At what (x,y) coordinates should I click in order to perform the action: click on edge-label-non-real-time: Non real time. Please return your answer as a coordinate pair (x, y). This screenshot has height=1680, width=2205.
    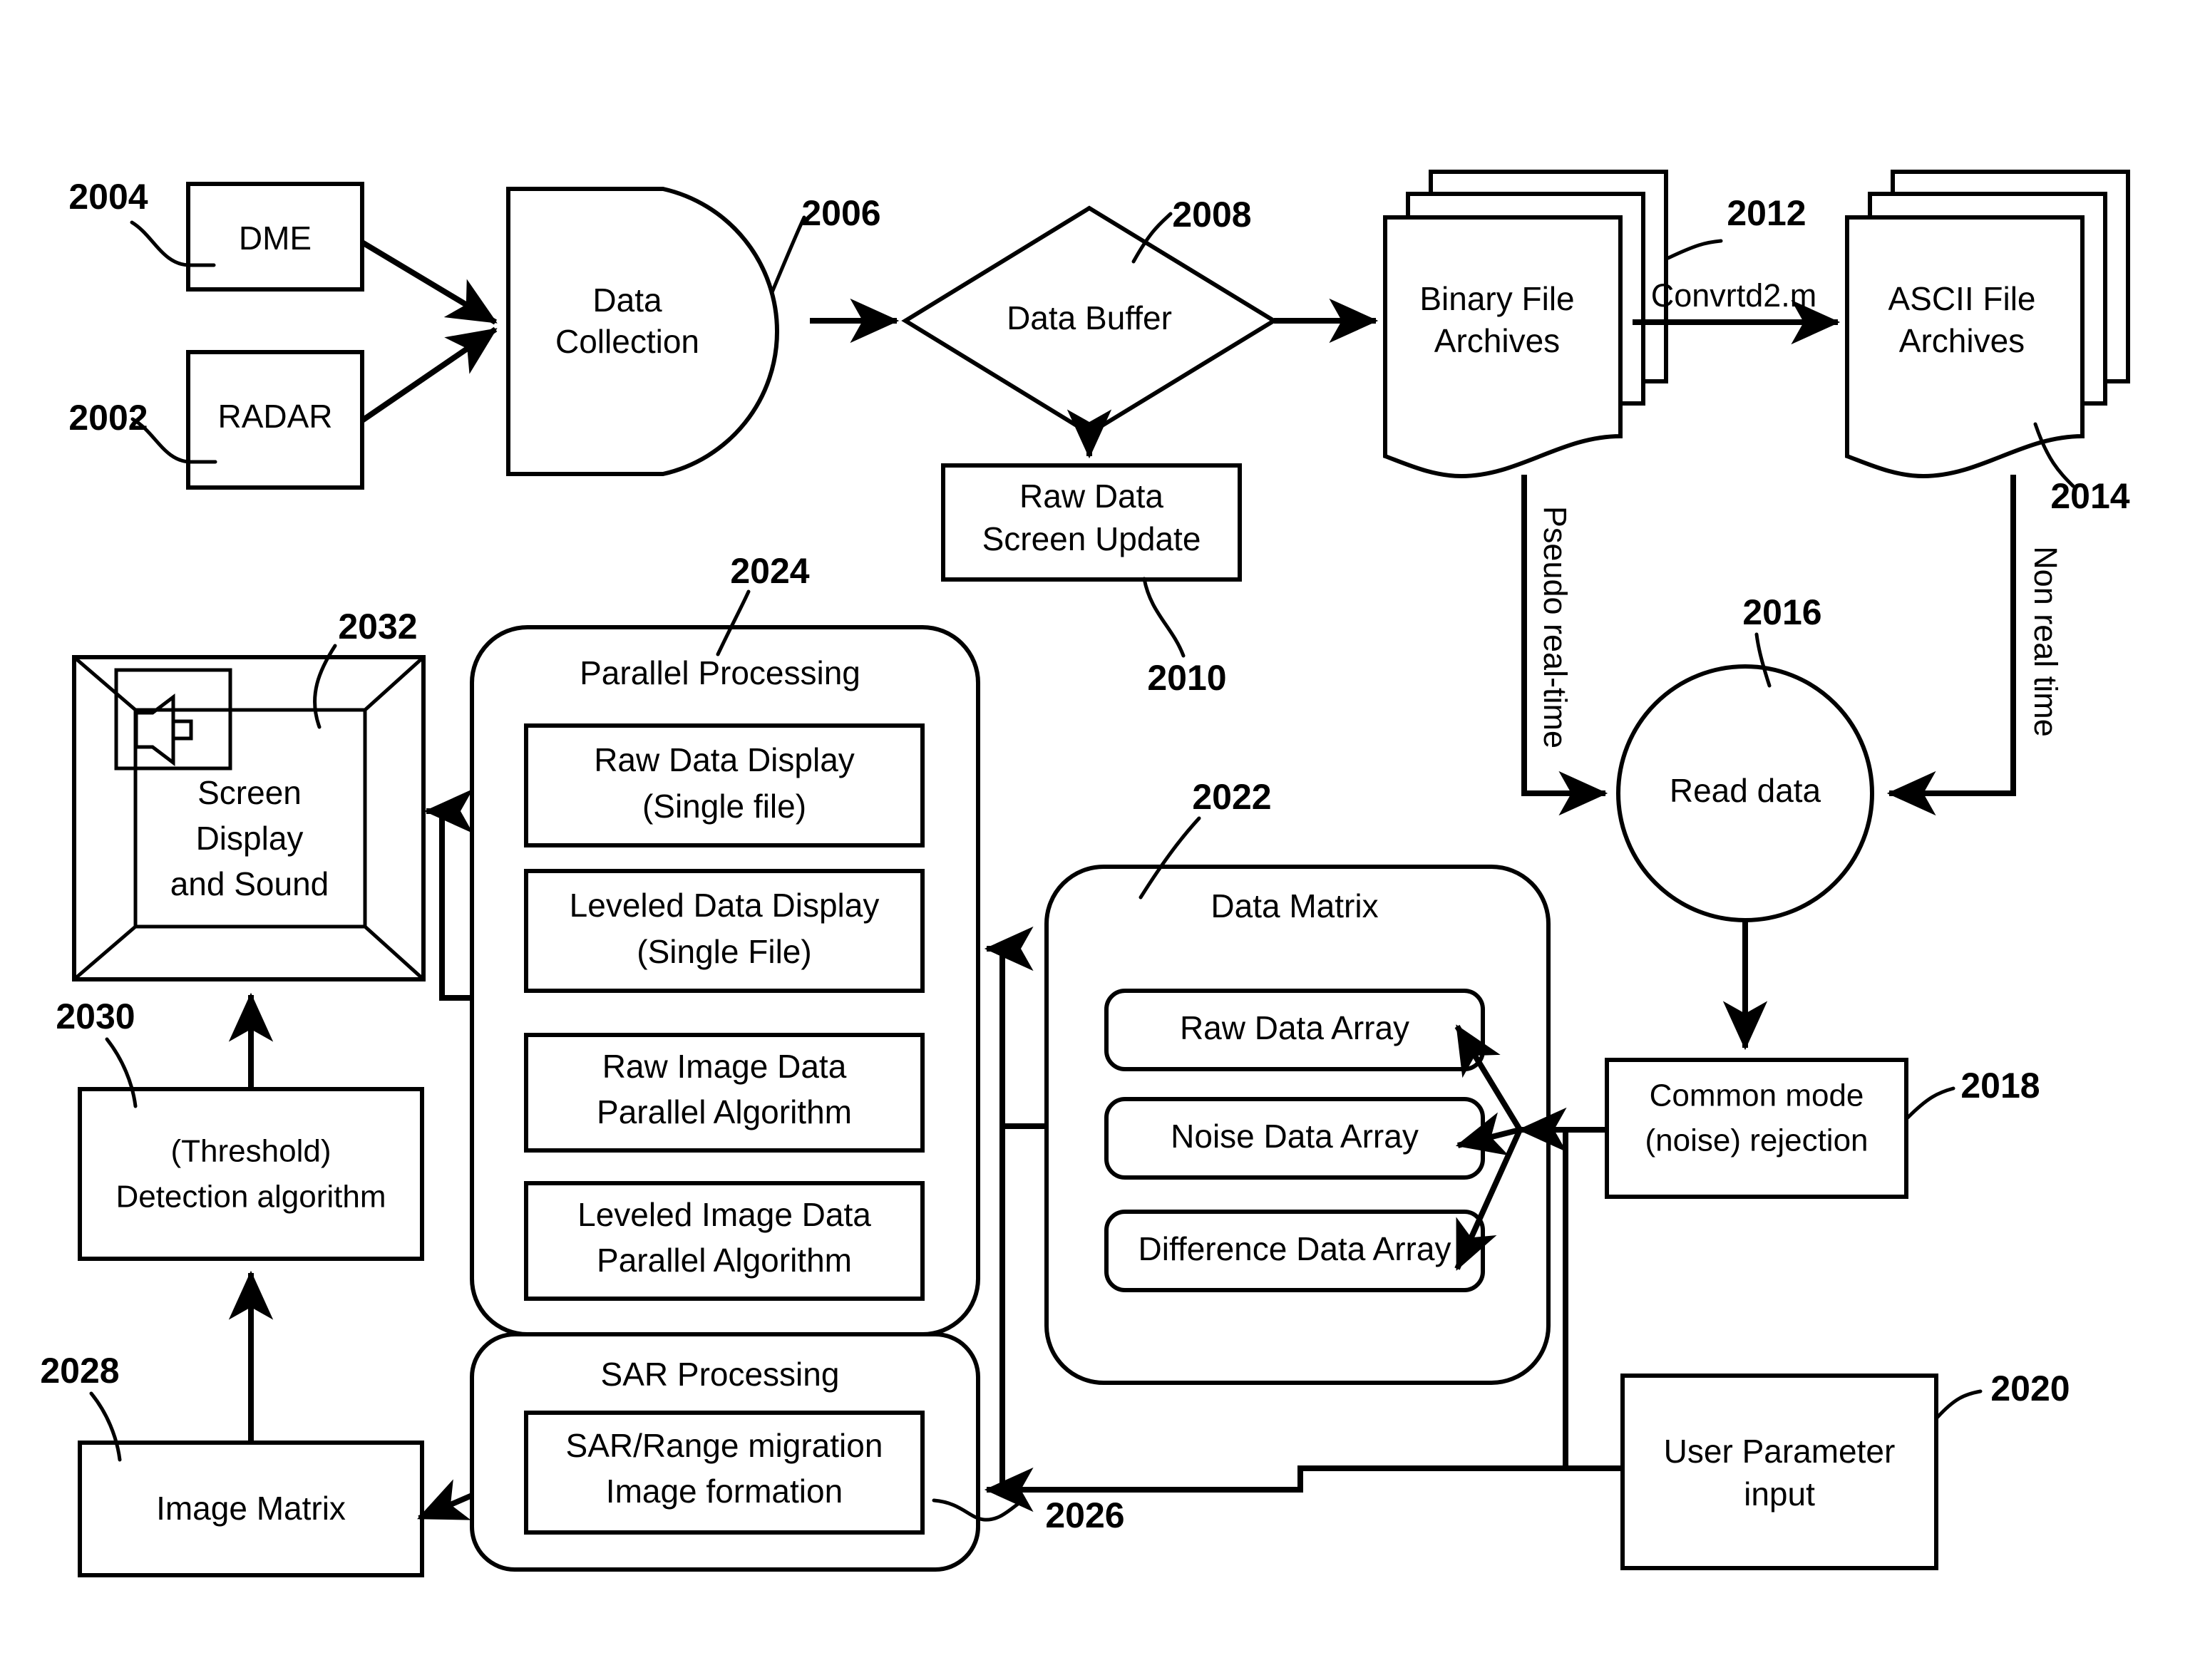
    Looking at the image, I should click on (2045, 641).